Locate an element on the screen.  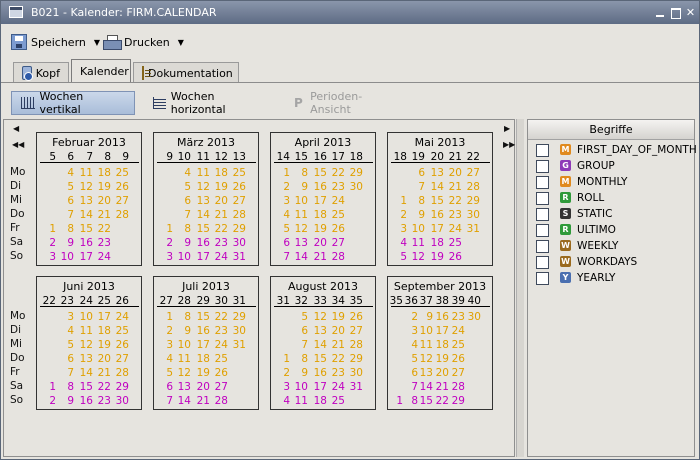
begriff-item: R ROLL is located at coordinates (611, 198).